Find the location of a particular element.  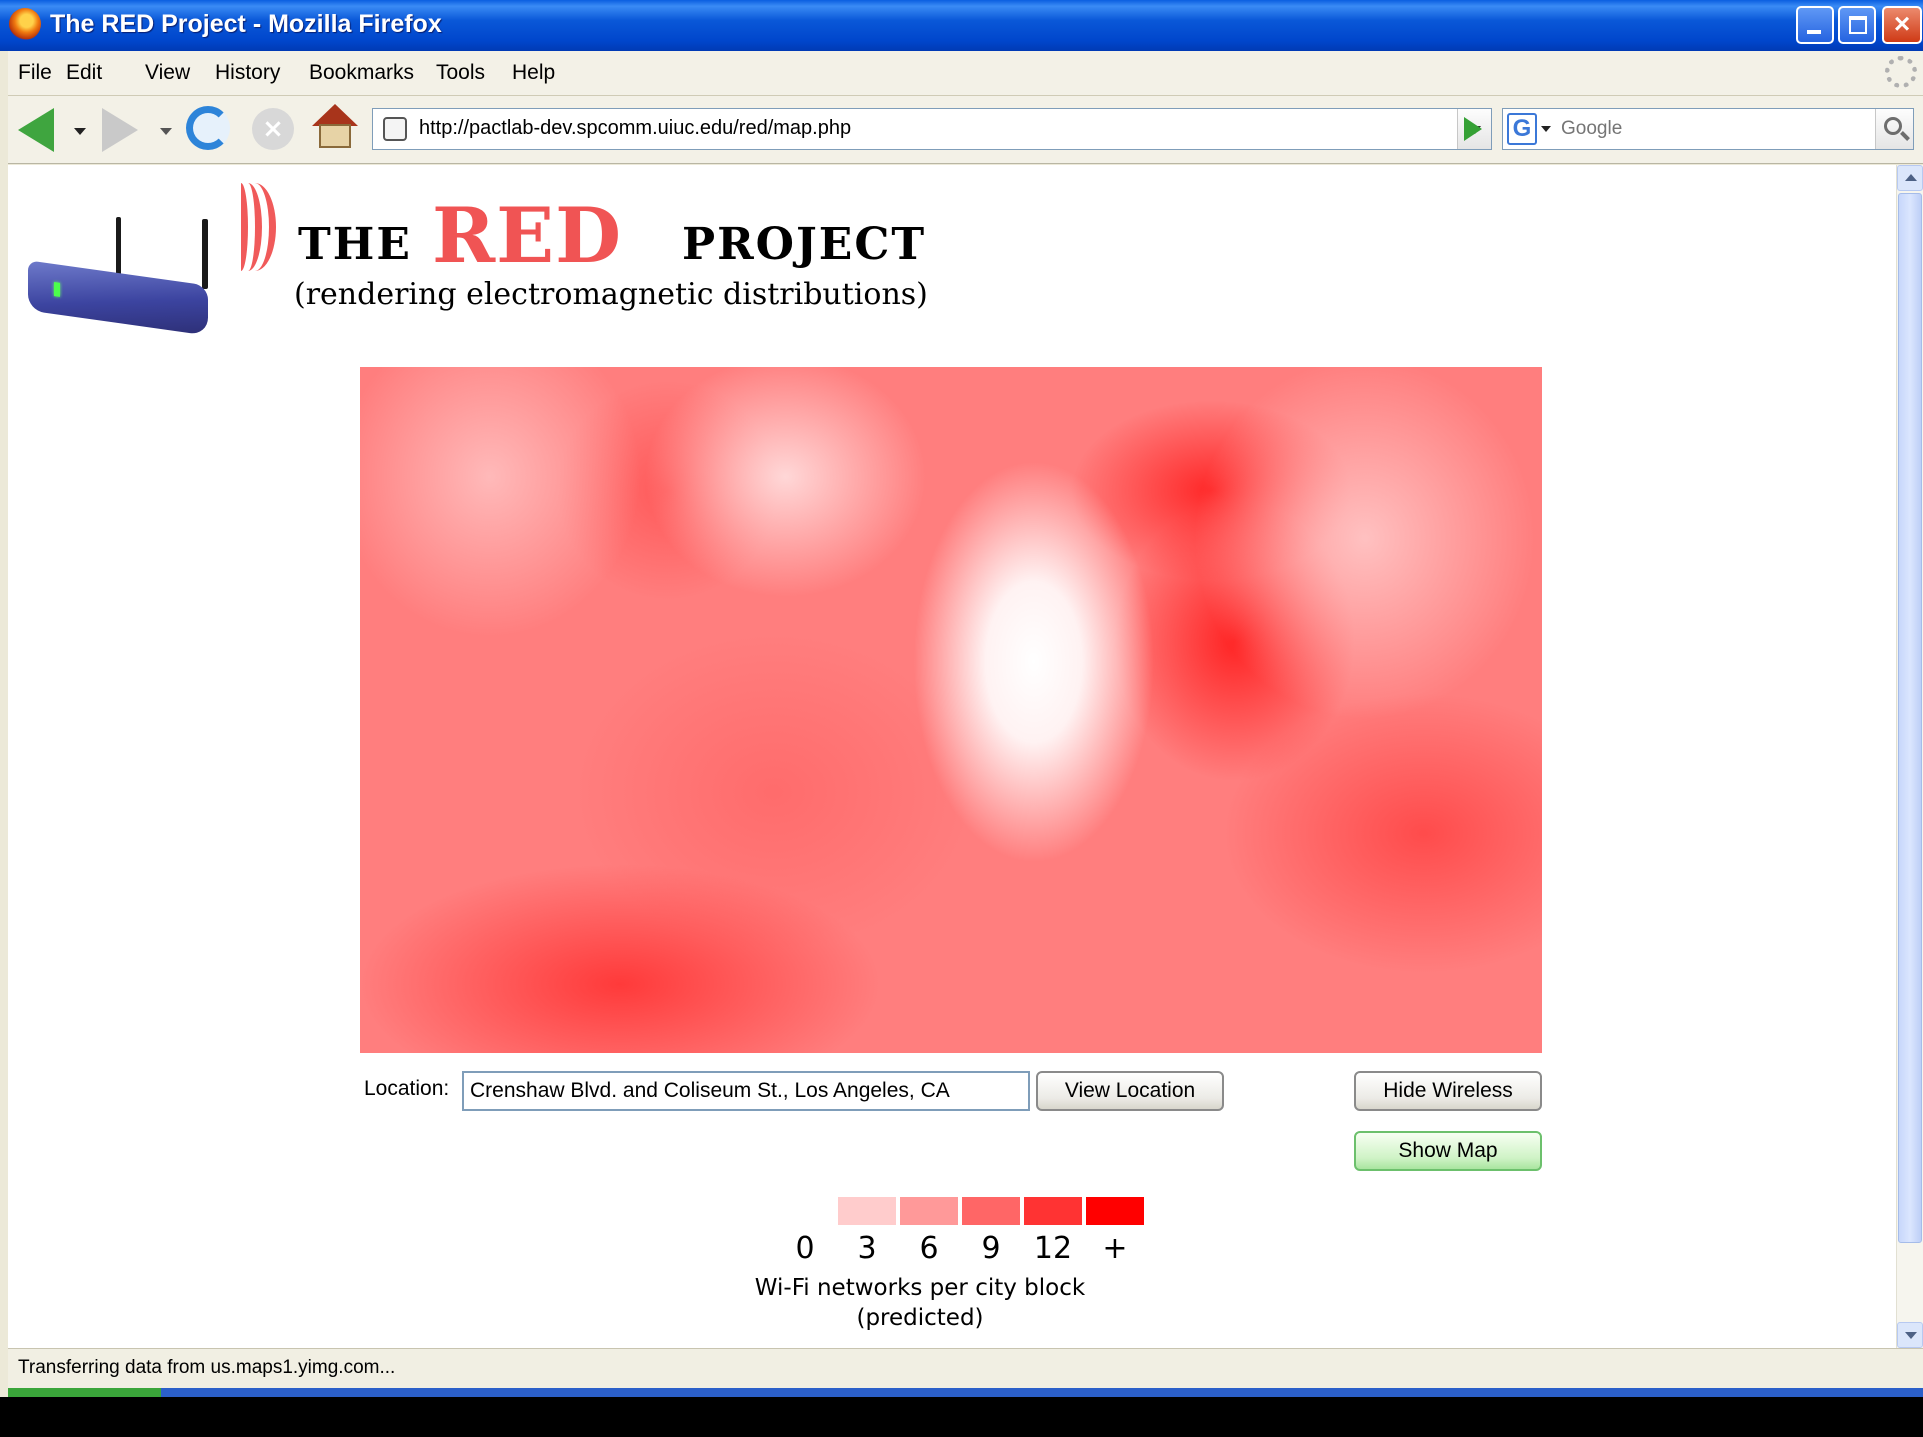

search-bar: G is located at coordinates (1708, 129).